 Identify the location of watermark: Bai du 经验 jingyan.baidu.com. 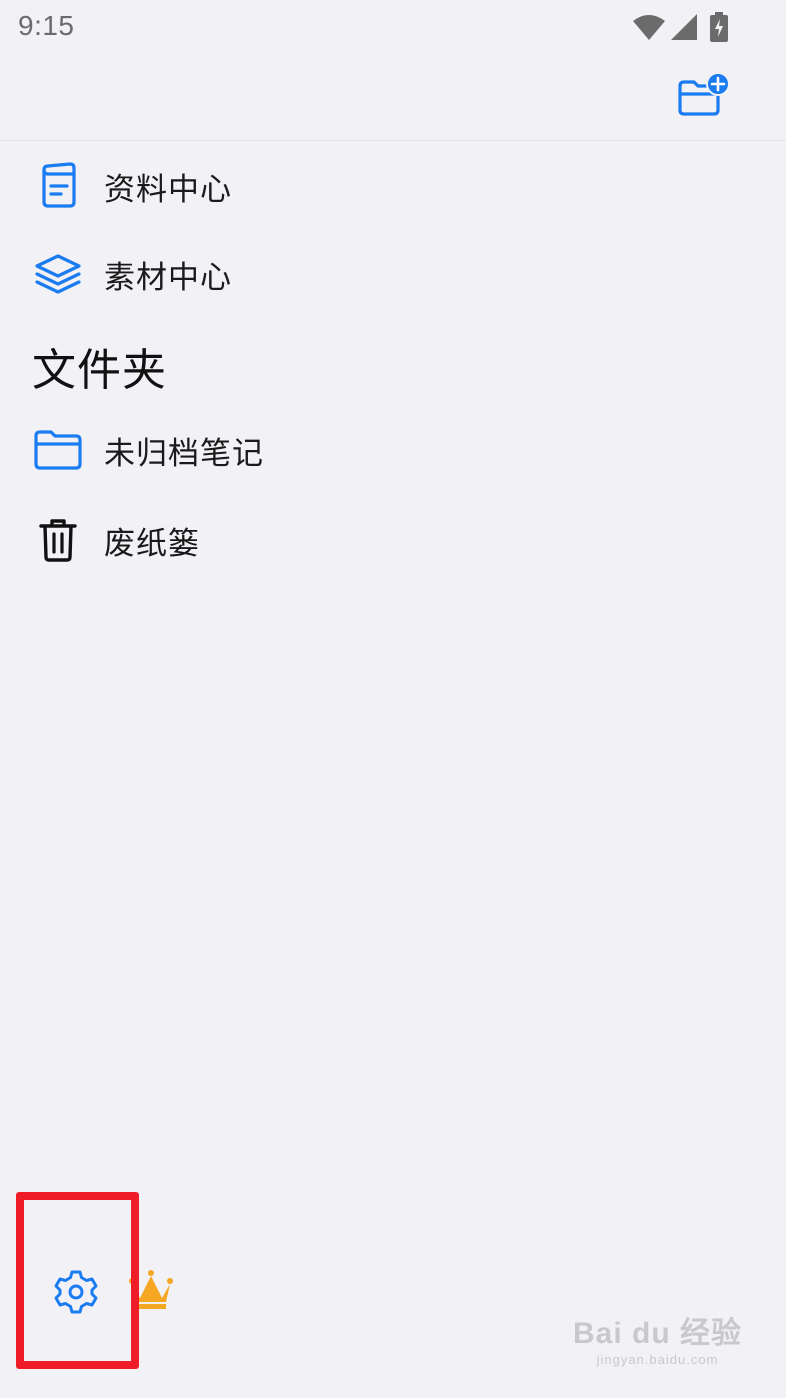
(657, 1337).